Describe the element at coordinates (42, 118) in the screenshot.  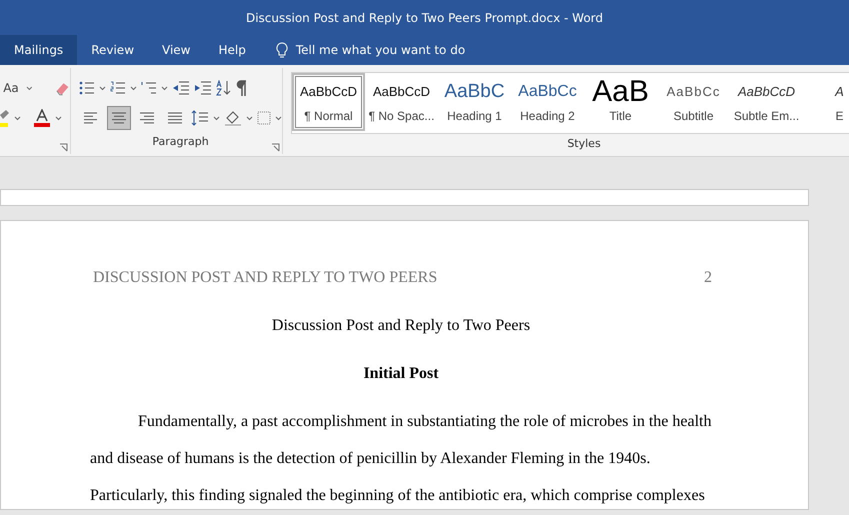
I see `font-color-icon` at that location.